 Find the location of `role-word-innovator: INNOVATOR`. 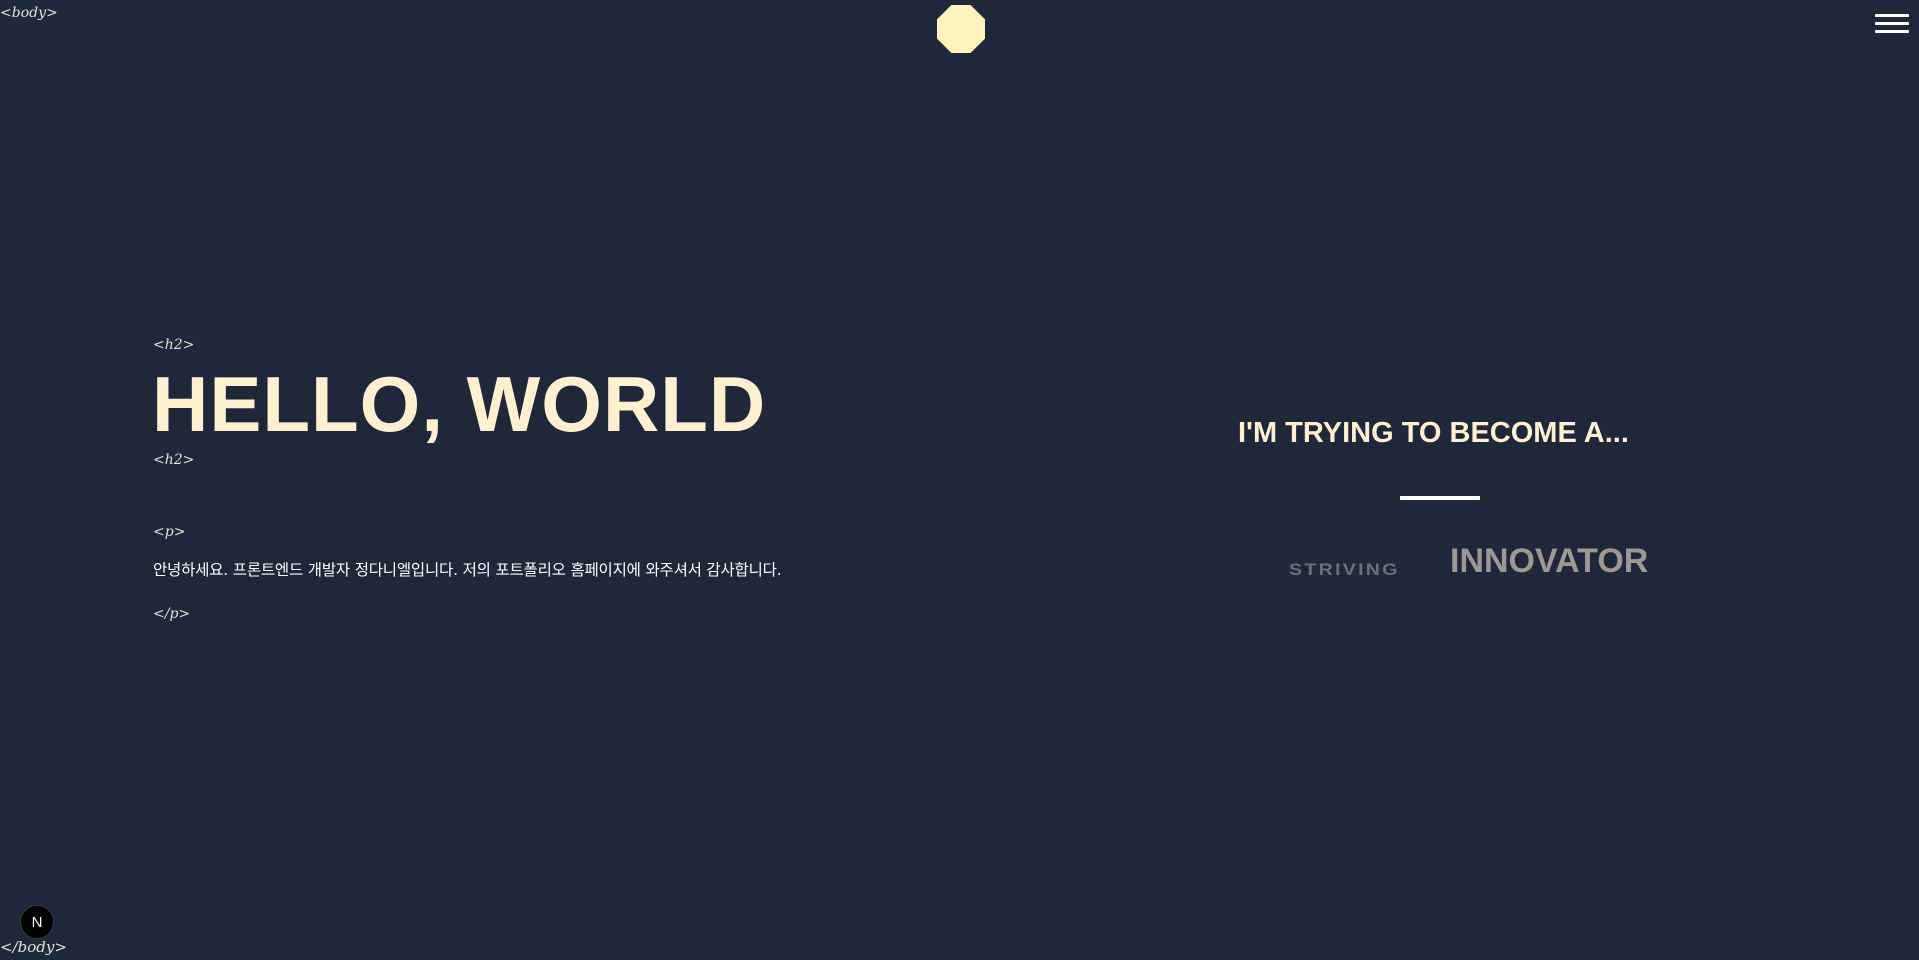

role-word-innovator: INNOVATOR is located at coordinates (1549, 561).